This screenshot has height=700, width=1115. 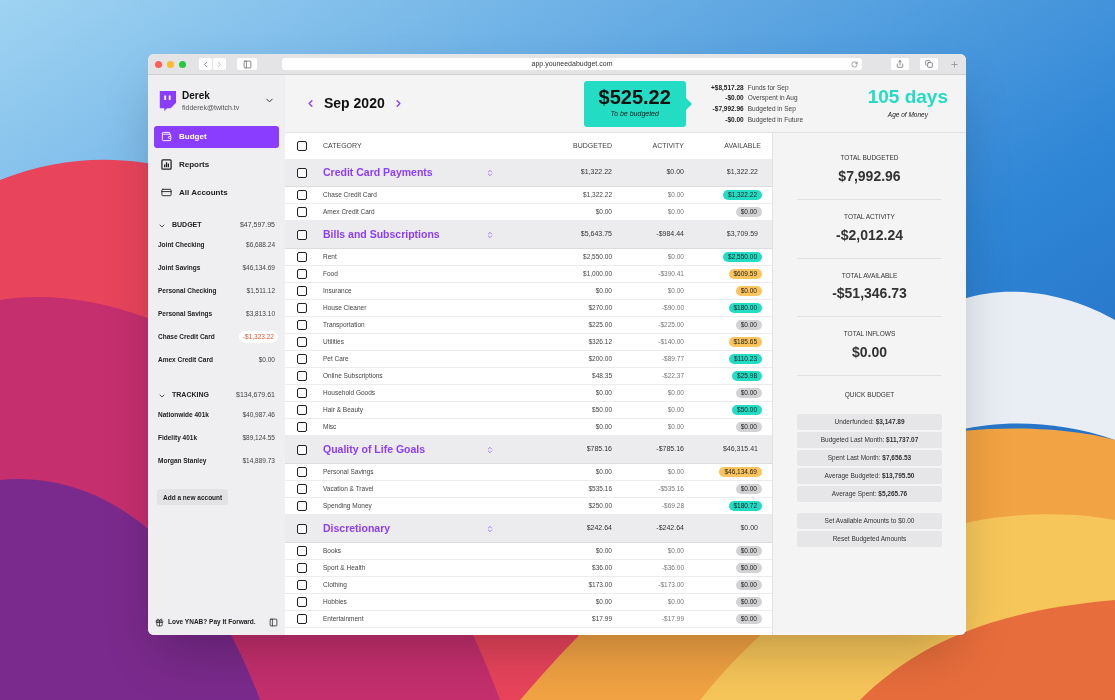 What do you see at coordinates (354, 103) in the screenshot?
I see `month-label: Sep 2020` at bounding box center [354, 103].